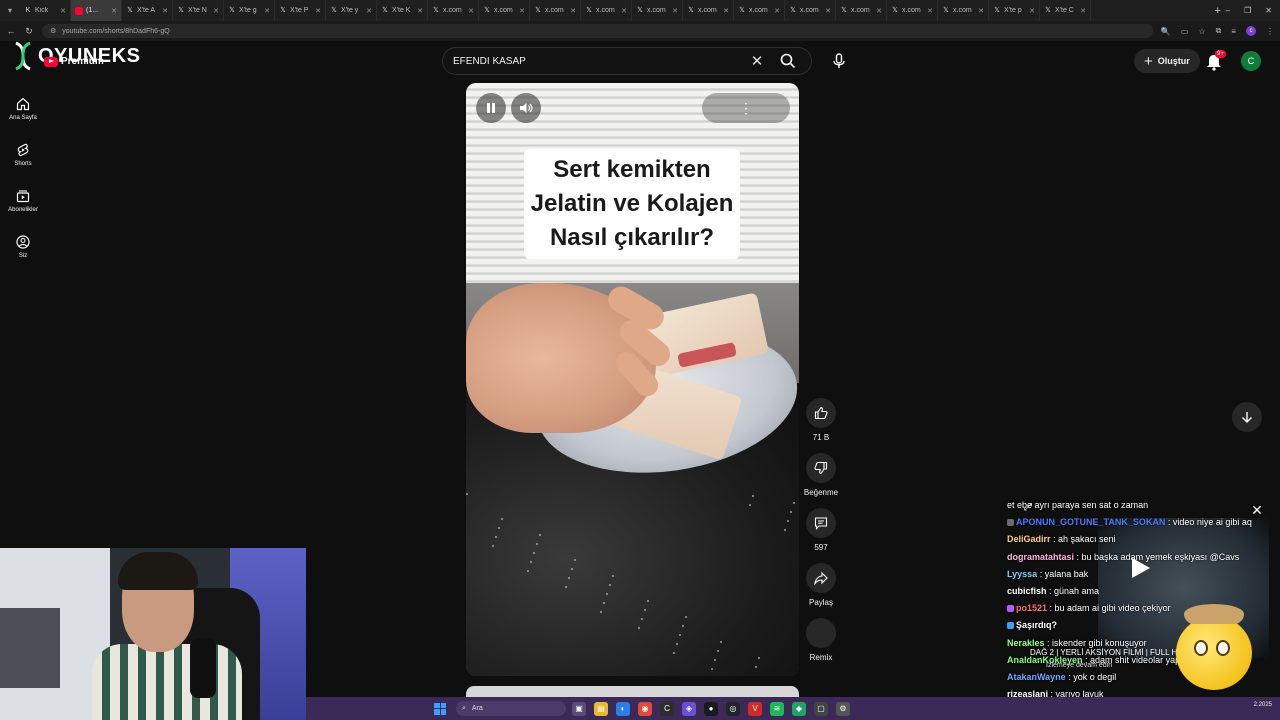 The image size is (1280, 720). I want to click on browser-menu-icon: ⋮, so click(1270, 31).